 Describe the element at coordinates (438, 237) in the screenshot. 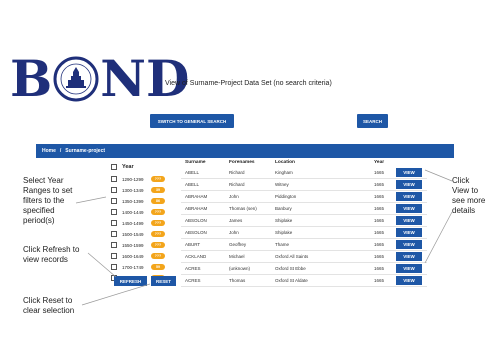

I see `arrow-to-view-bottom` at that location.